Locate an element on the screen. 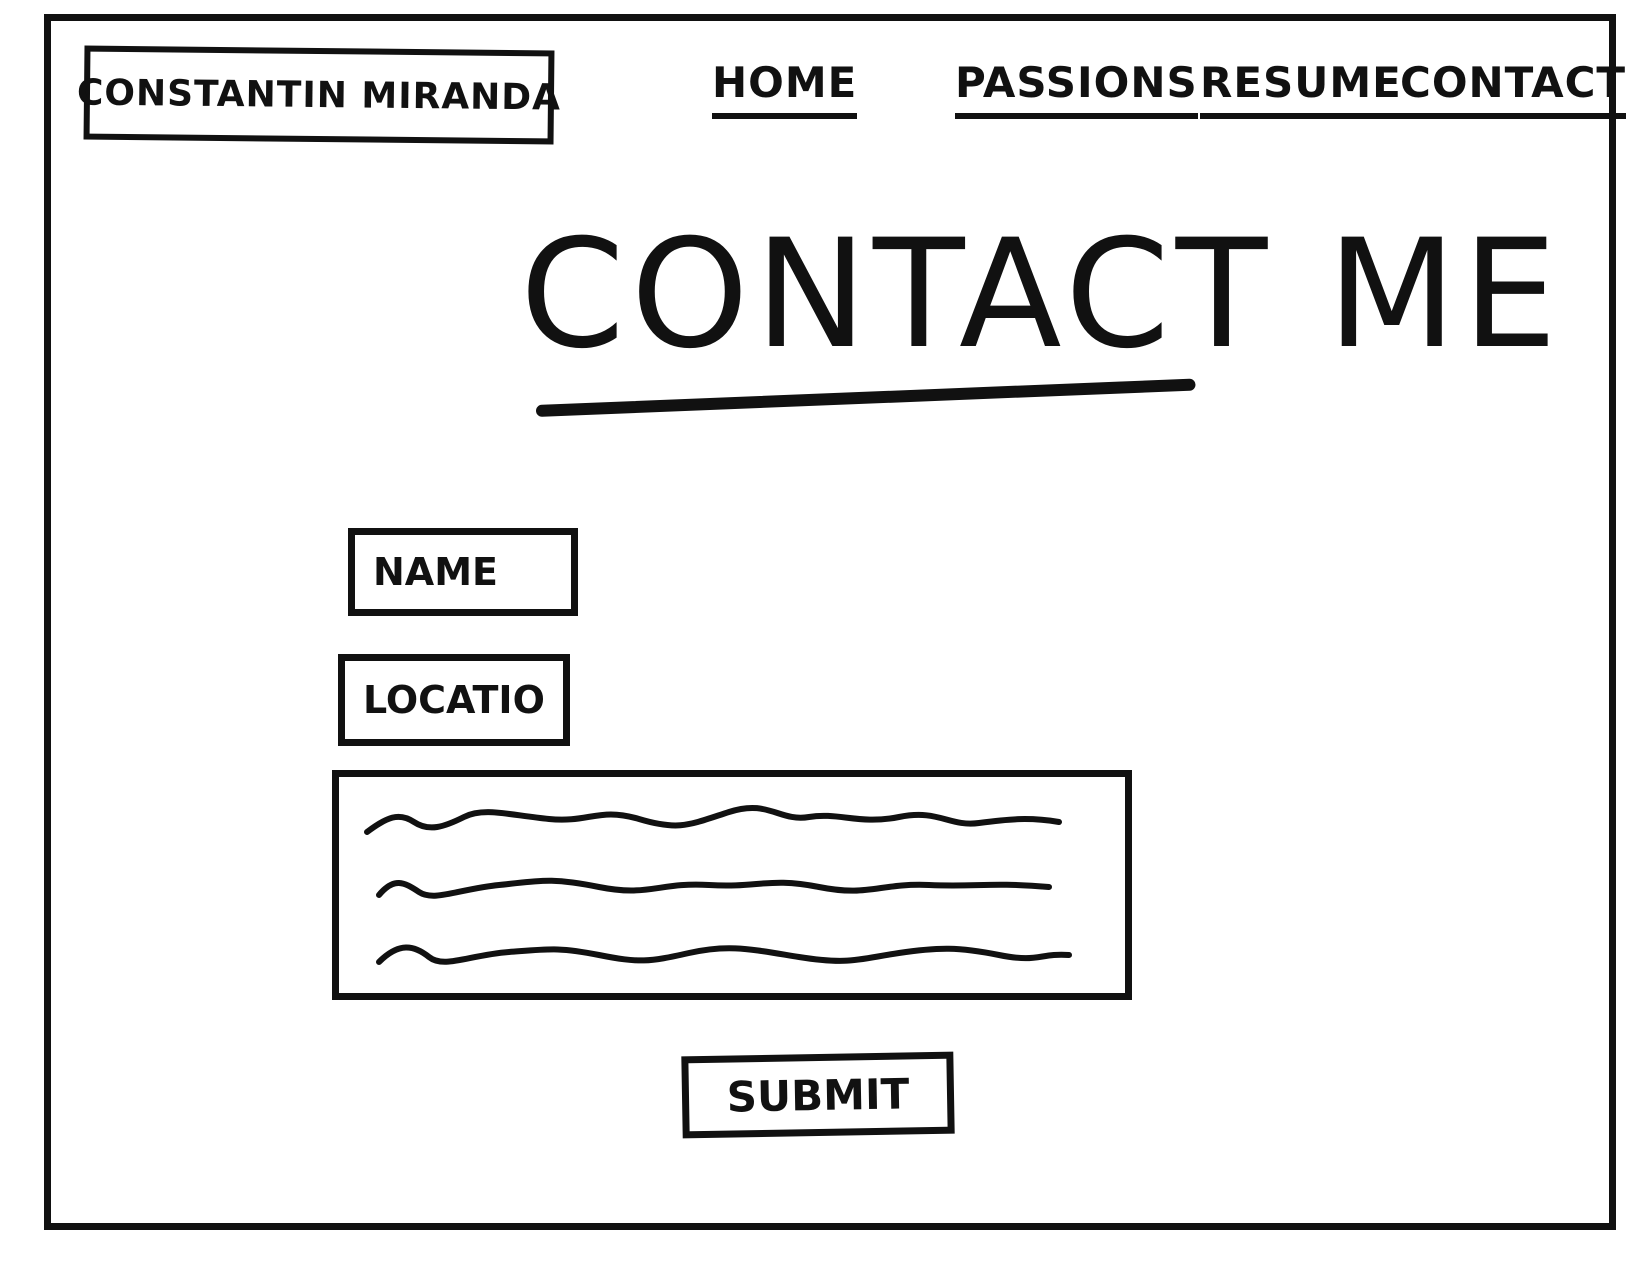 The image size is (1650, 1275). placeholder-text-scribble is located at coordinates (718, 885).